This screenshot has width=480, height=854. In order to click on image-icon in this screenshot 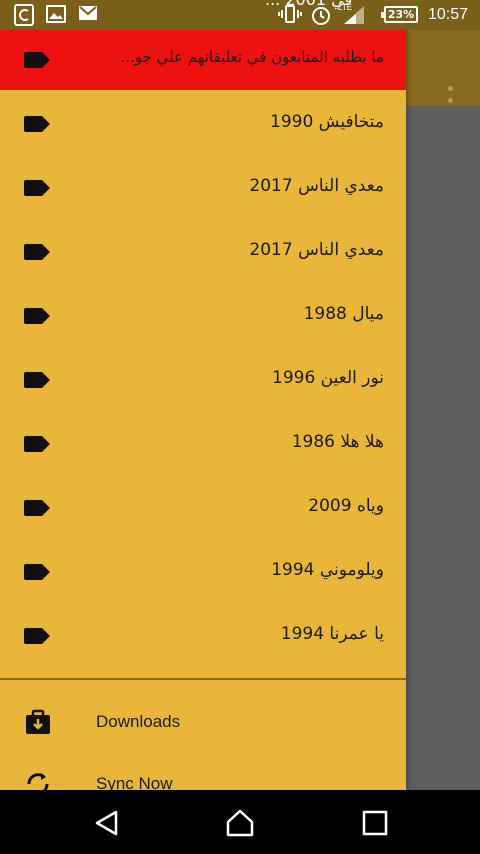, I will do `click(56, 16)`.